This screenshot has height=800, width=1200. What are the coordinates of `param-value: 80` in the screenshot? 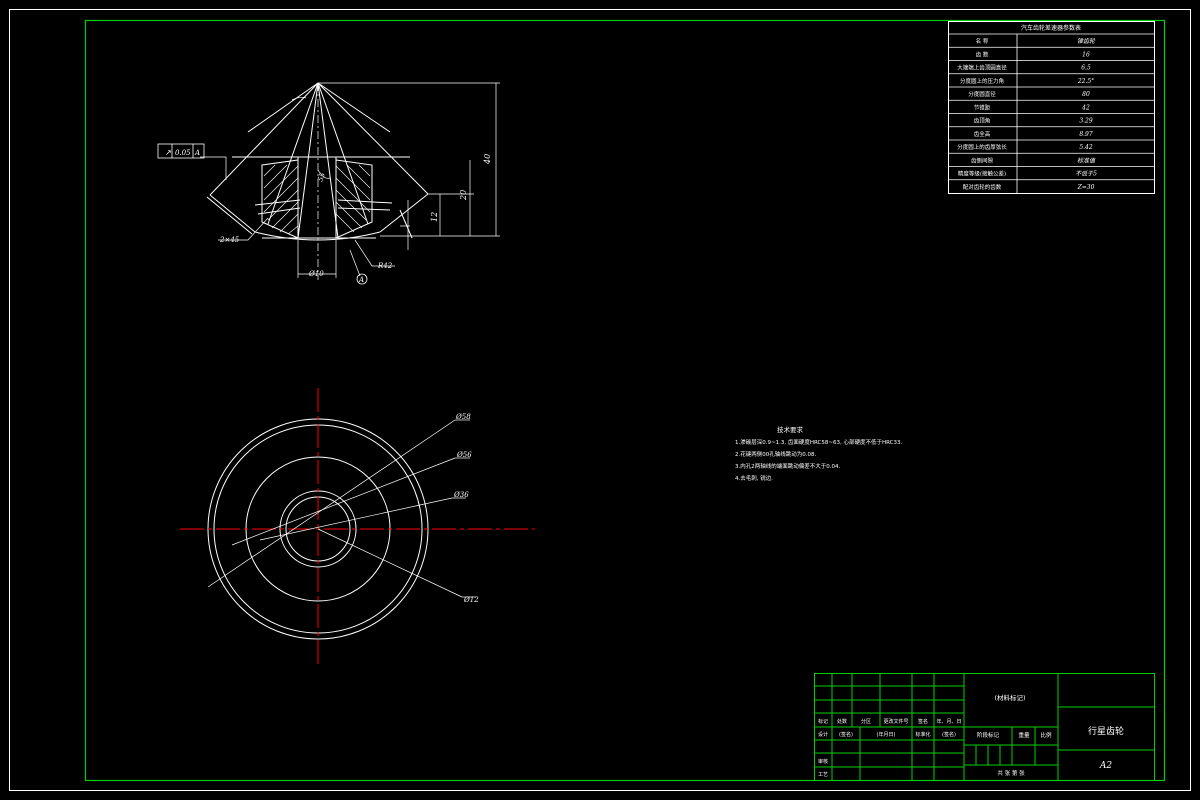 It's located at (1086, 94).